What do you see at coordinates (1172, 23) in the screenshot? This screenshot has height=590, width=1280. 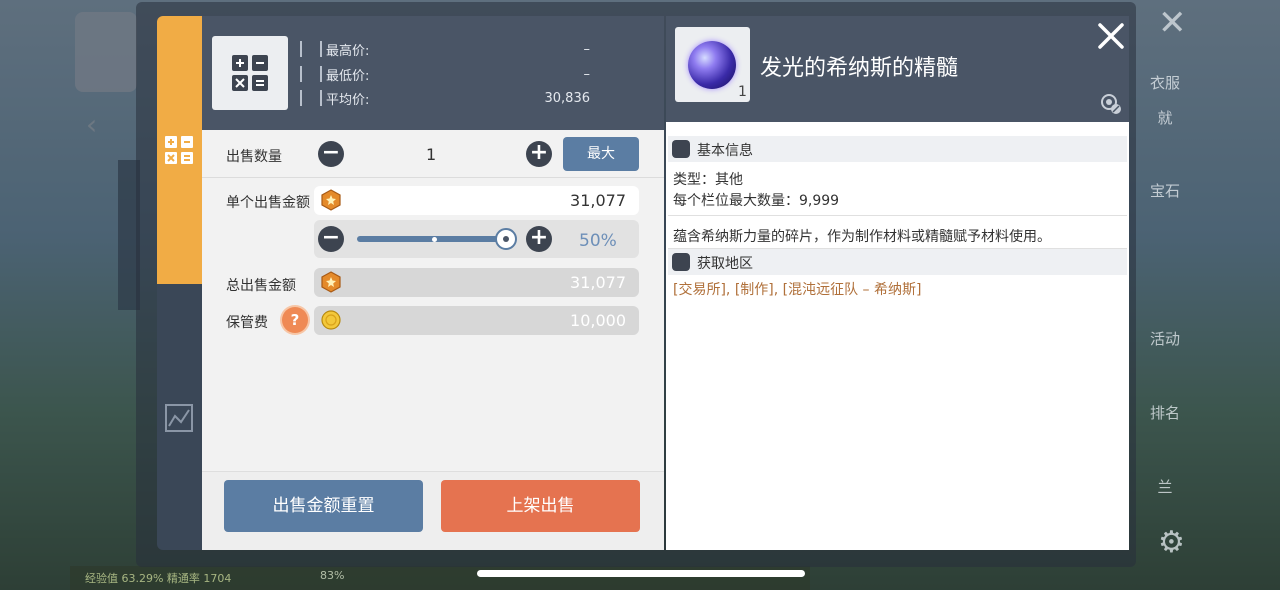 I see `hud-close-icon: ✕` at bounding box center [1172, 23].